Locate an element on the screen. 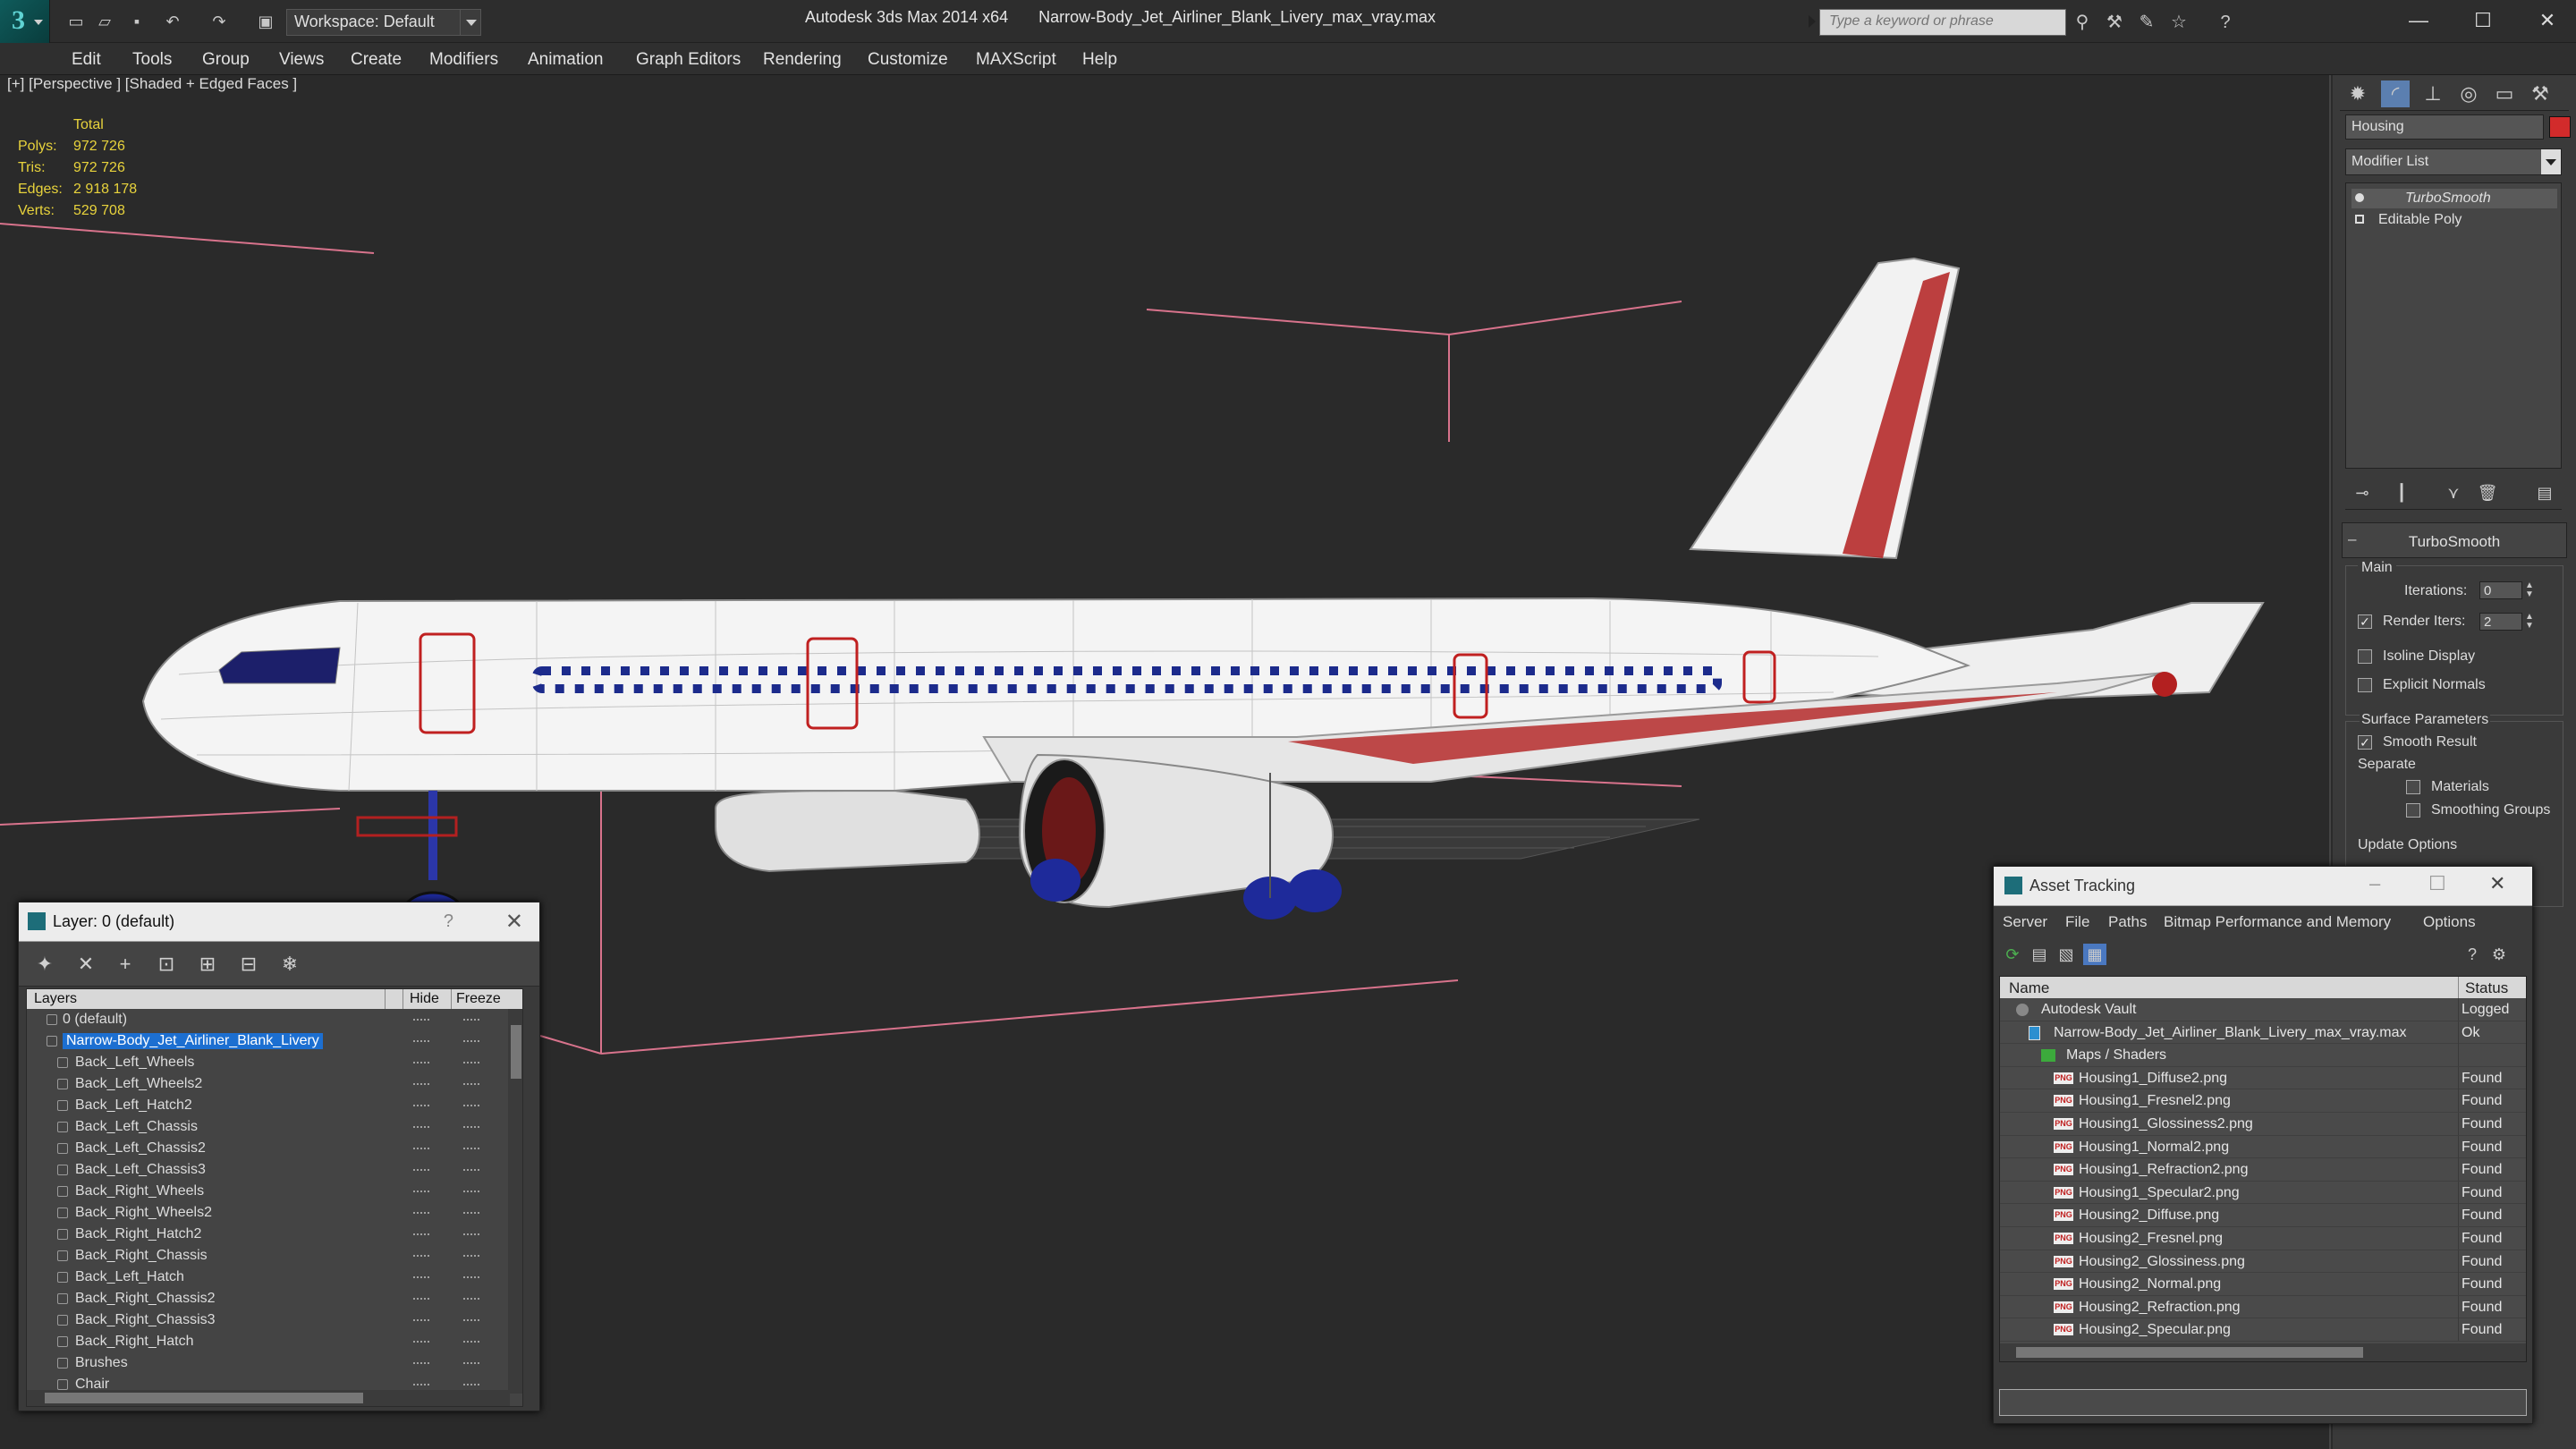  menu-rendering: Rendering is located at coordinates (802, 60).